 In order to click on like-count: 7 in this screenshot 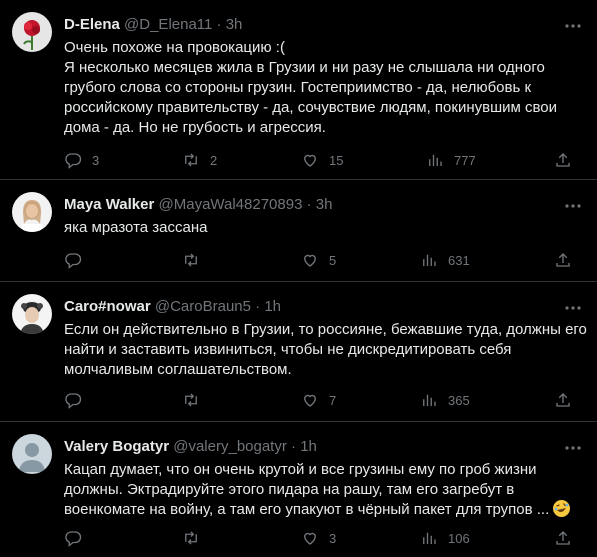, I will do `click(333, 400)`.